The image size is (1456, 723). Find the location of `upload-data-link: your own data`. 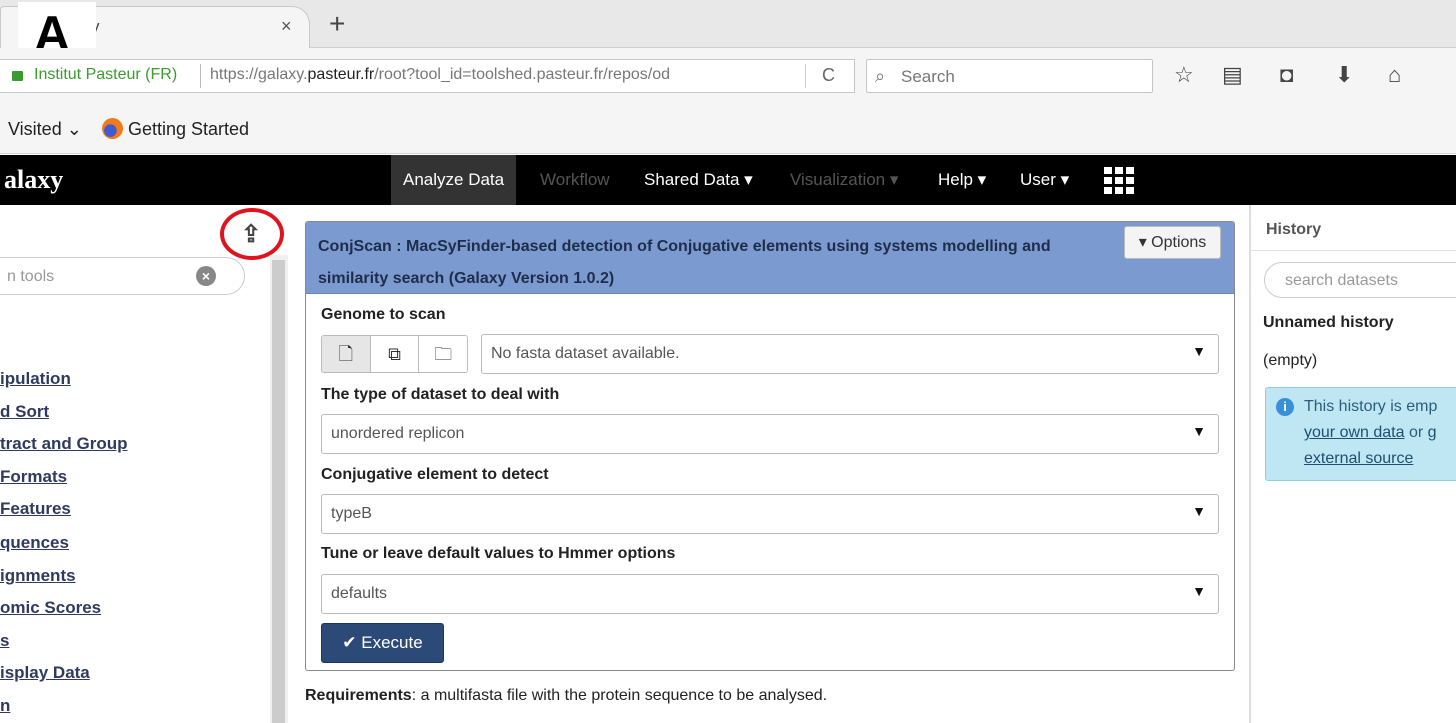

upload-data-link: your own data is located at coordinates (1354, 432).